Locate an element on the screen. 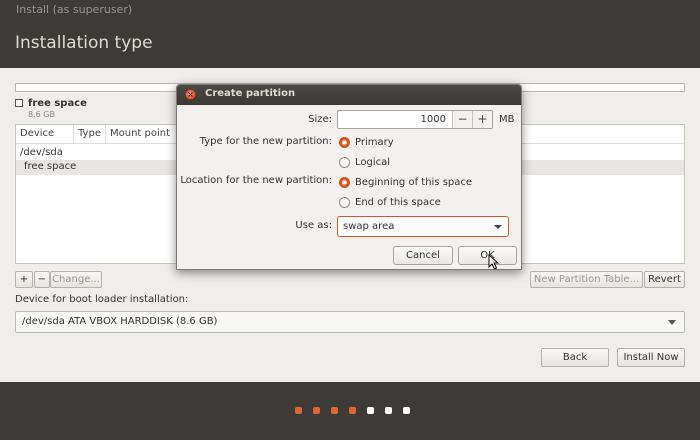  size-label: Size: is located at coordinates (320, 119).